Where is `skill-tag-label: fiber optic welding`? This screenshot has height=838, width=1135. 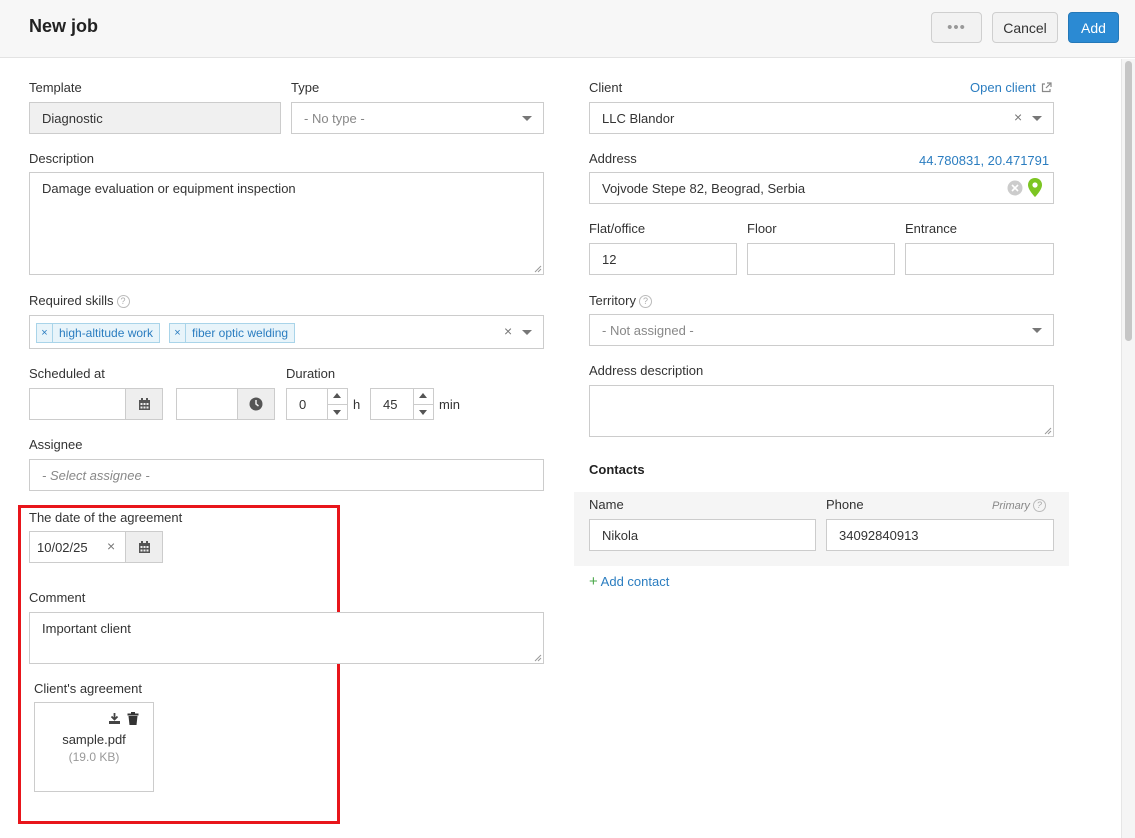 skill-tag-label: fiber optic welding is located at coordinates (240, 333).